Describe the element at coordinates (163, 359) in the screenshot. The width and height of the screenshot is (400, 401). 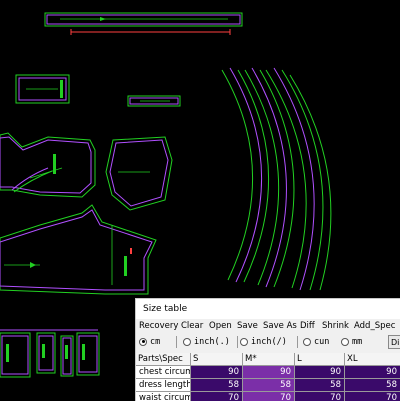
I see `header-parts-spec: Parts\Spec` at that location.